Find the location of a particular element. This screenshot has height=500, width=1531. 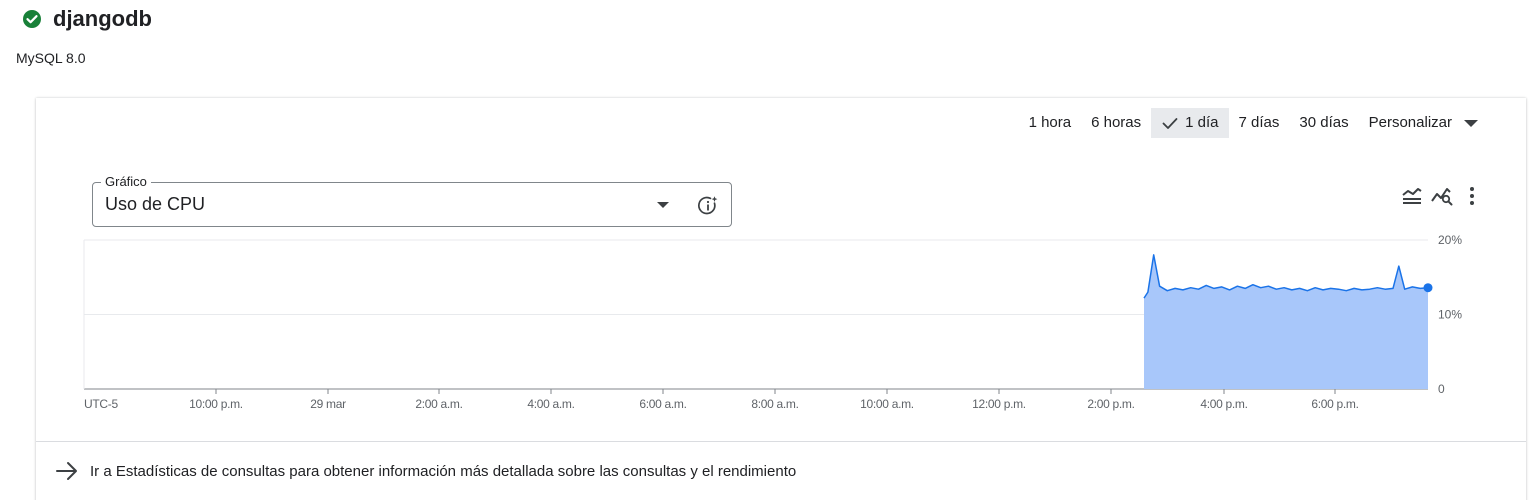

x-tick-label: 10:00 a.m. is located at coordinates (887, 404).